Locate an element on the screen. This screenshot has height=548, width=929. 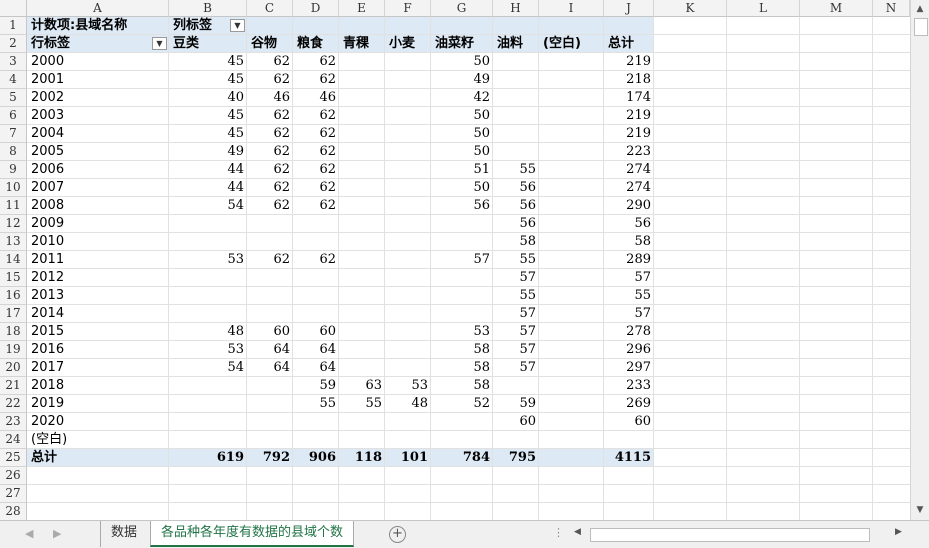
column-header: L is located at coordinates (763, 8).